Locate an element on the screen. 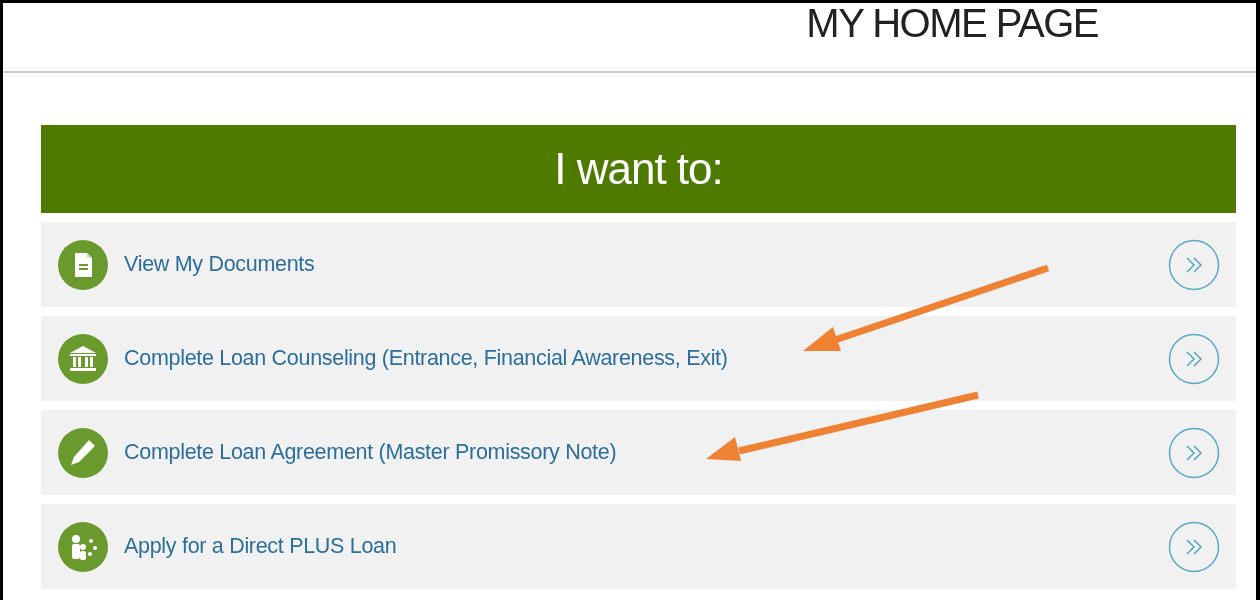 This screenshot has width=1260, height=600. menu-row: Complete Loan Counseling (Entrance, Financial Awareness, Exit) is located at coordinates (638, 358).